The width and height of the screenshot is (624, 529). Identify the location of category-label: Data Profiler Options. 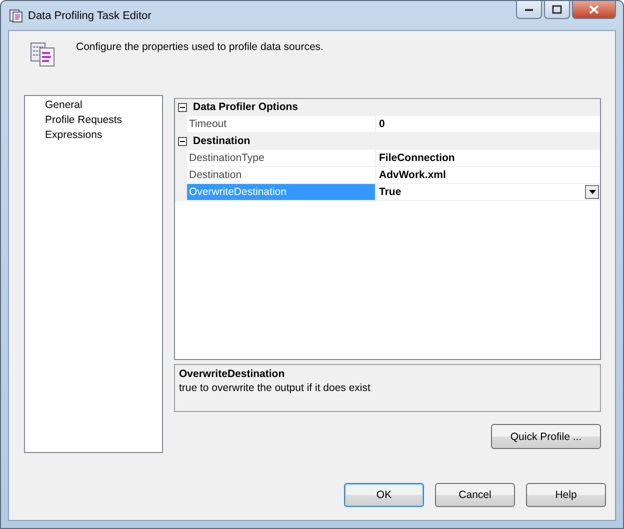
(245, 107).